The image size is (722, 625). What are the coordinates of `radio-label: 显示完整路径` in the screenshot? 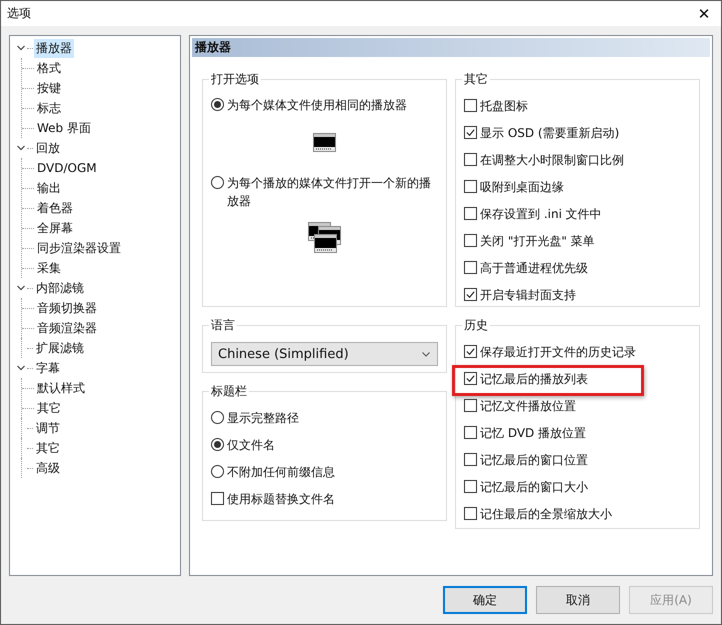 It's located at (263, 418).